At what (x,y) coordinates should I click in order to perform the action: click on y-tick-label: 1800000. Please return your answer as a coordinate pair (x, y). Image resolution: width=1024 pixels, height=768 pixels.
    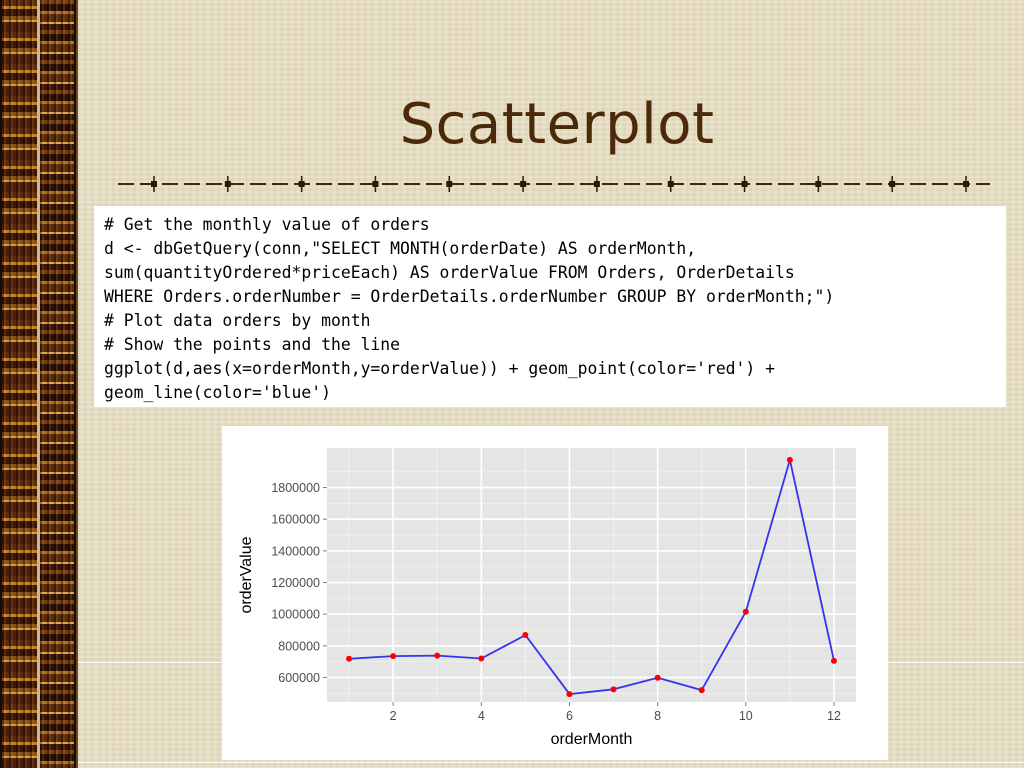
    Looking at the image, I should click on (295, 488).